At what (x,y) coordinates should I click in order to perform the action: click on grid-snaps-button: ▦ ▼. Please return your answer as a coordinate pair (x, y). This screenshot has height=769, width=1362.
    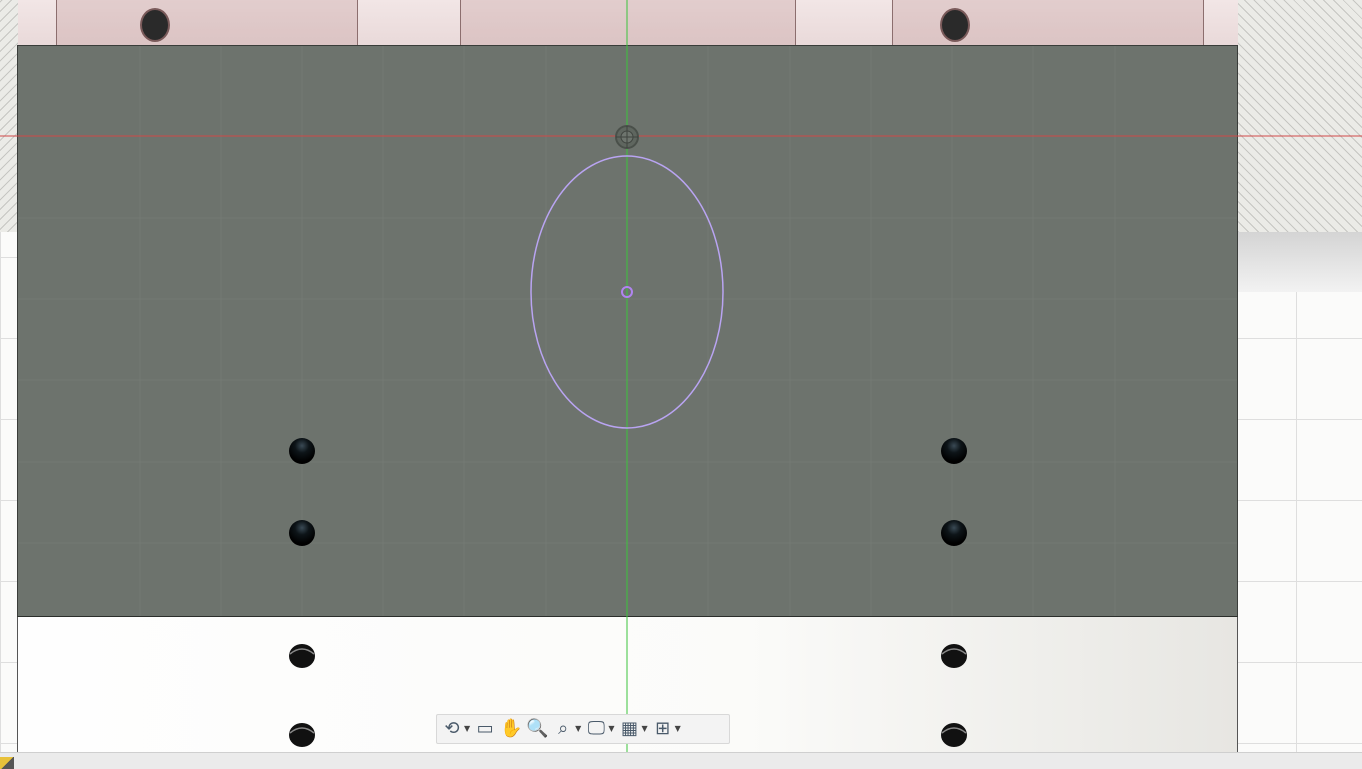
    Looking at the image, I should click on (633, 729).